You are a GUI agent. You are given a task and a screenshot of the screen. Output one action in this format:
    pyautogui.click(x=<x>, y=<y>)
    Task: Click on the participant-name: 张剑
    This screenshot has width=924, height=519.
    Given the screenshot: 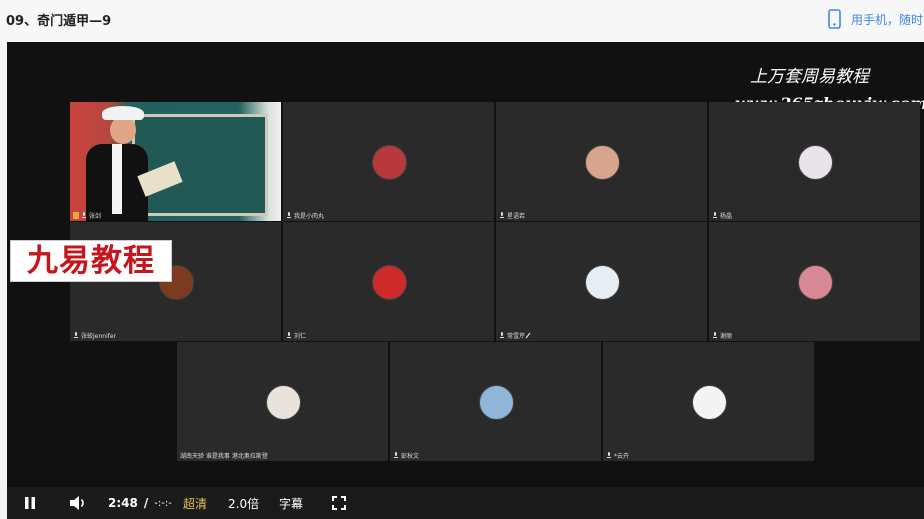 What is the action you would take?
    pyautogui.click(x=87, y=215)
    